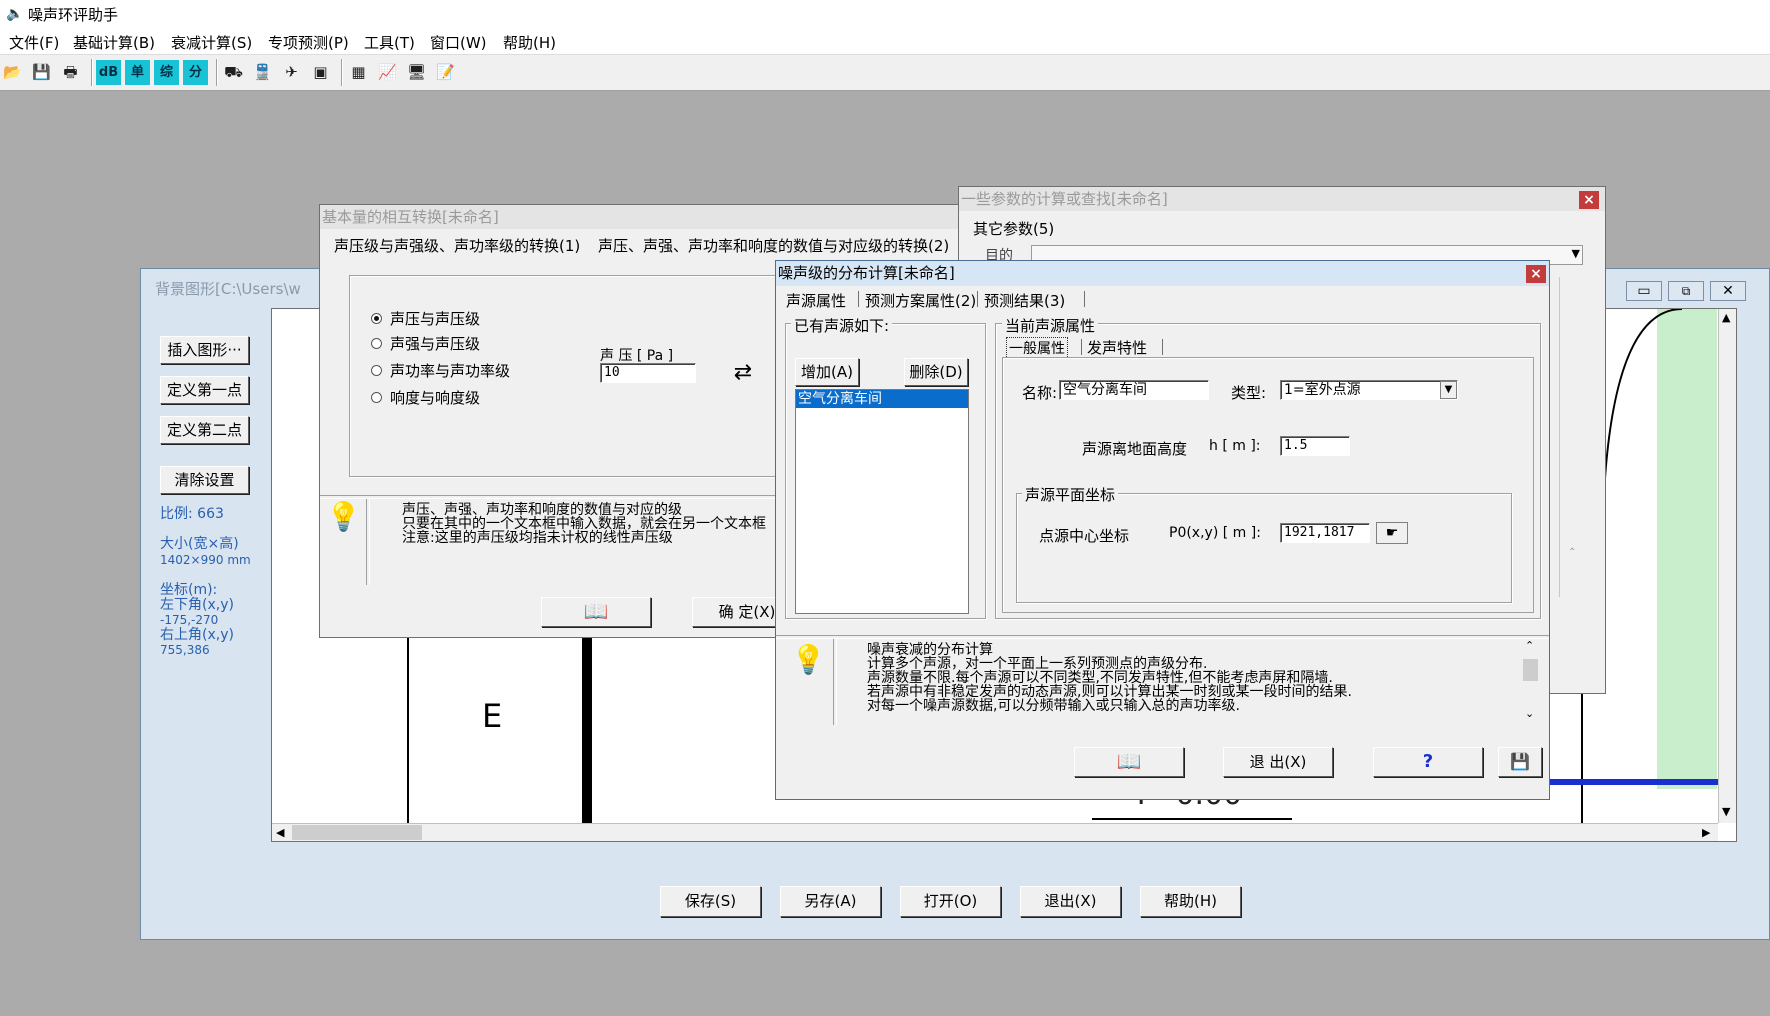 Image resolution: width=1770 pixels, height=1016 pixels. I want to click on toolbar: 📂 💾 🖶 dB 单 综 分 ⛟ 🚆 ✈ ▣ ▦ 📈 🖥 📝, so click(885, 73).